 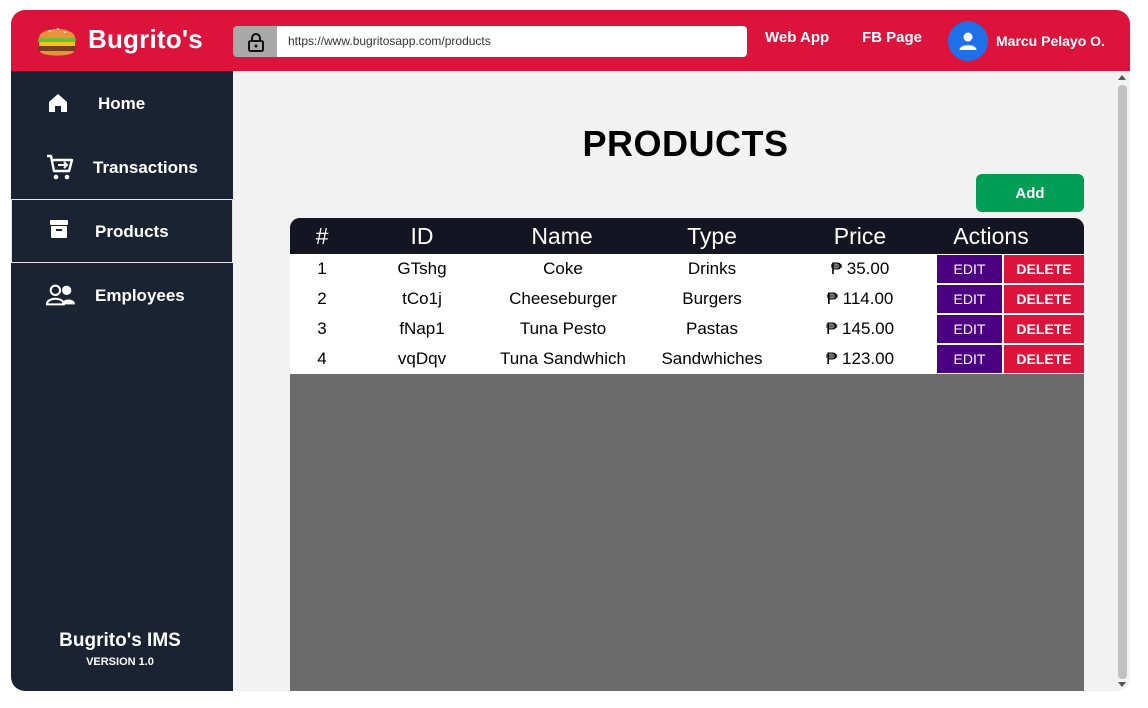 What do you see at coordinates (59, 229) in the screenshot?
I see `archive-box-icon` at bounding box center [59, 229].